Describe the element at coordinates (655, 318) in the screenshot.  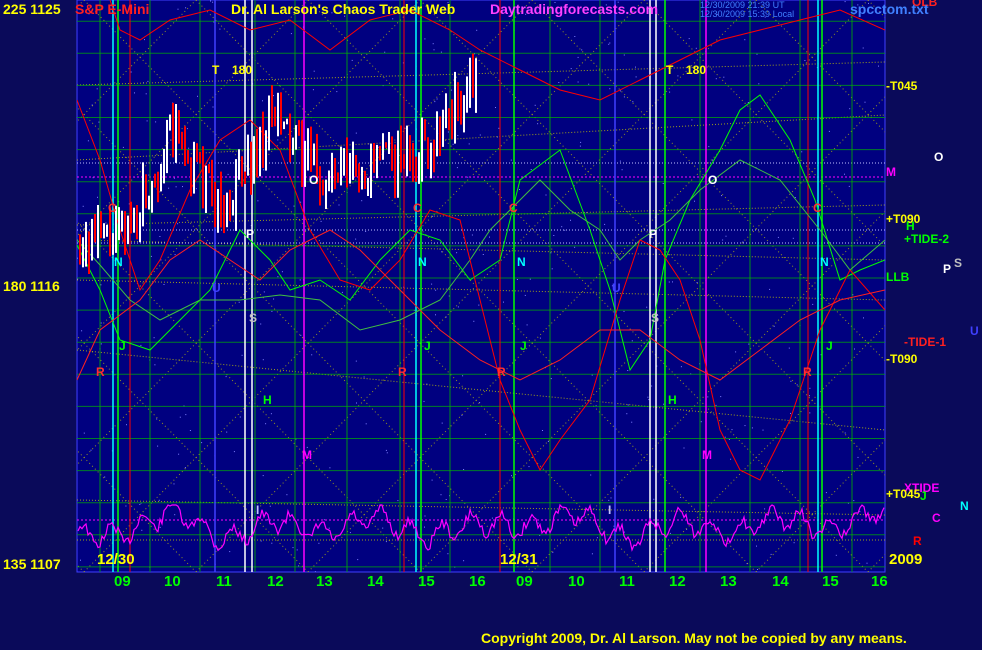
I see `plot-marker-15: S` at that location.